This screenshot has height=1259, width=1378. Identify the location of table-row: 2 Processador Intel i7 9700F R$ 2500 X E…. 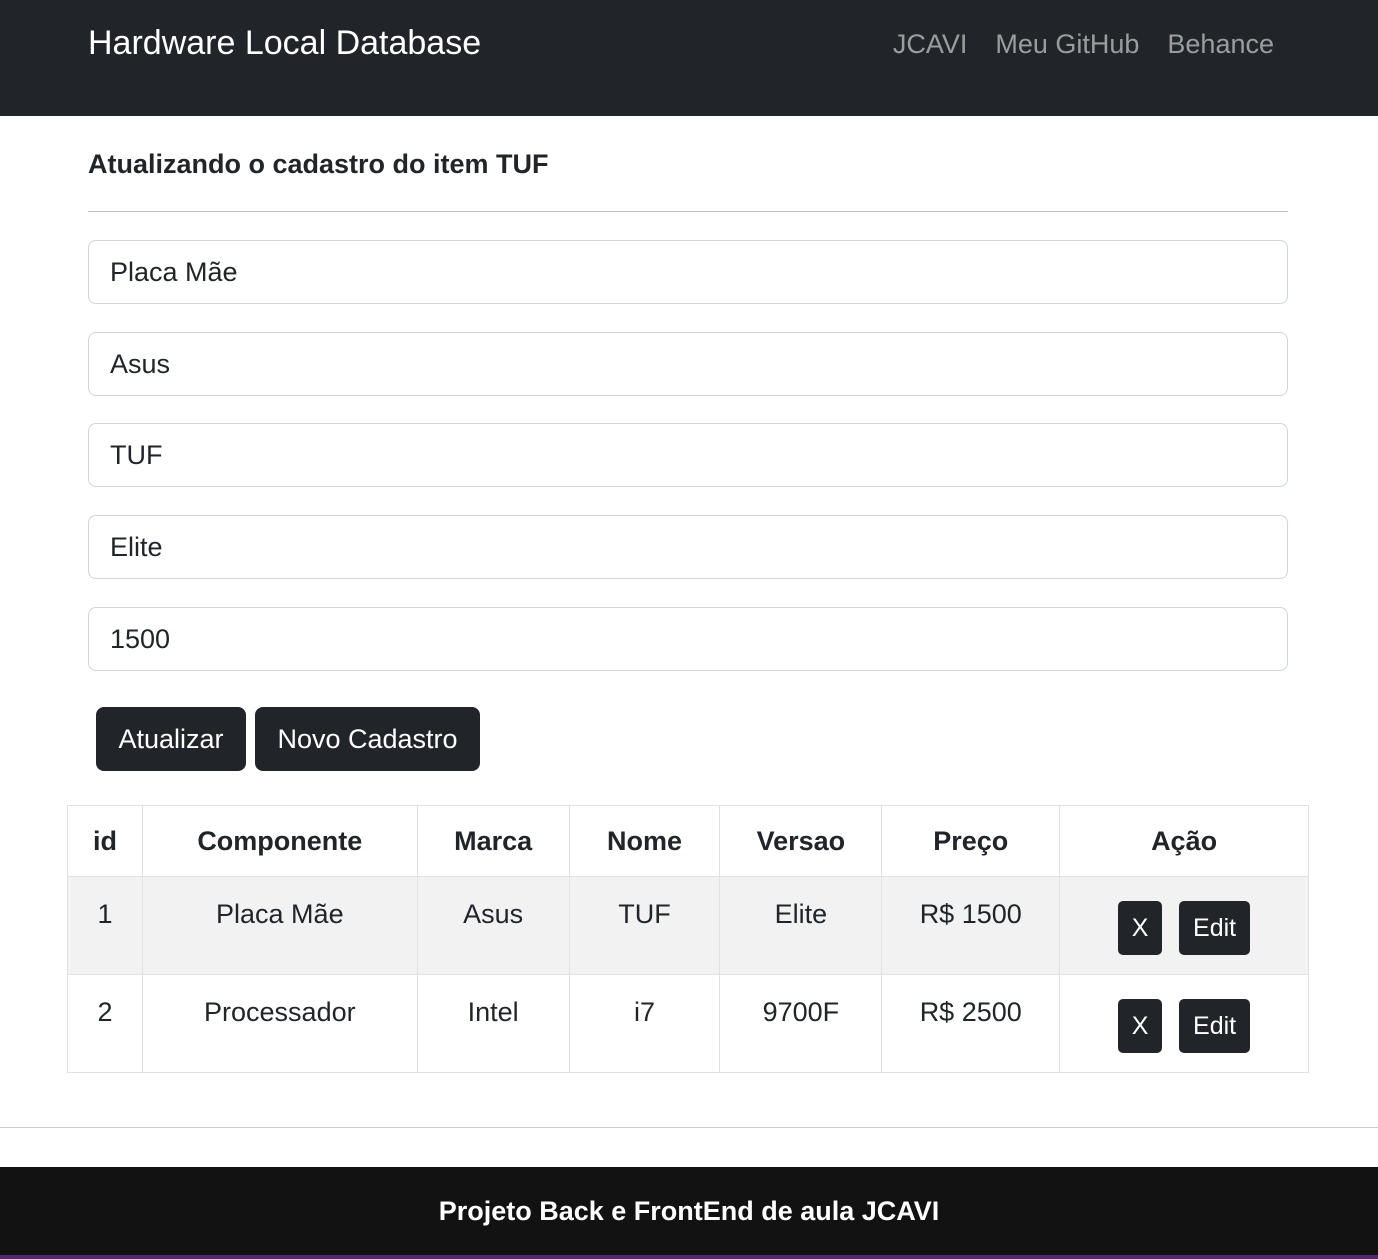
(688, 1023).